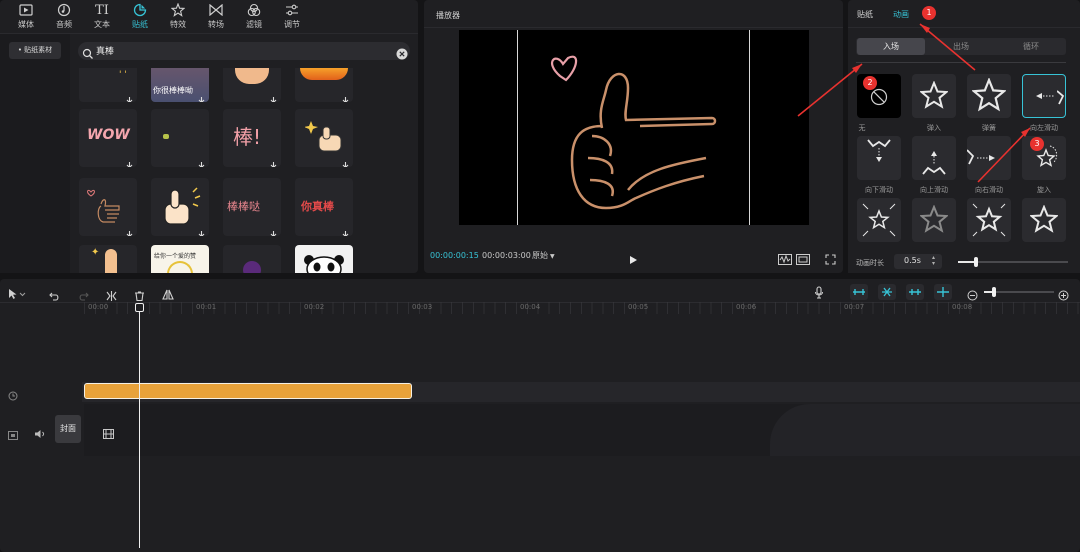 The image size is (1080, 552). I want to click on tool-adjust: 调节, so click(292, 15).